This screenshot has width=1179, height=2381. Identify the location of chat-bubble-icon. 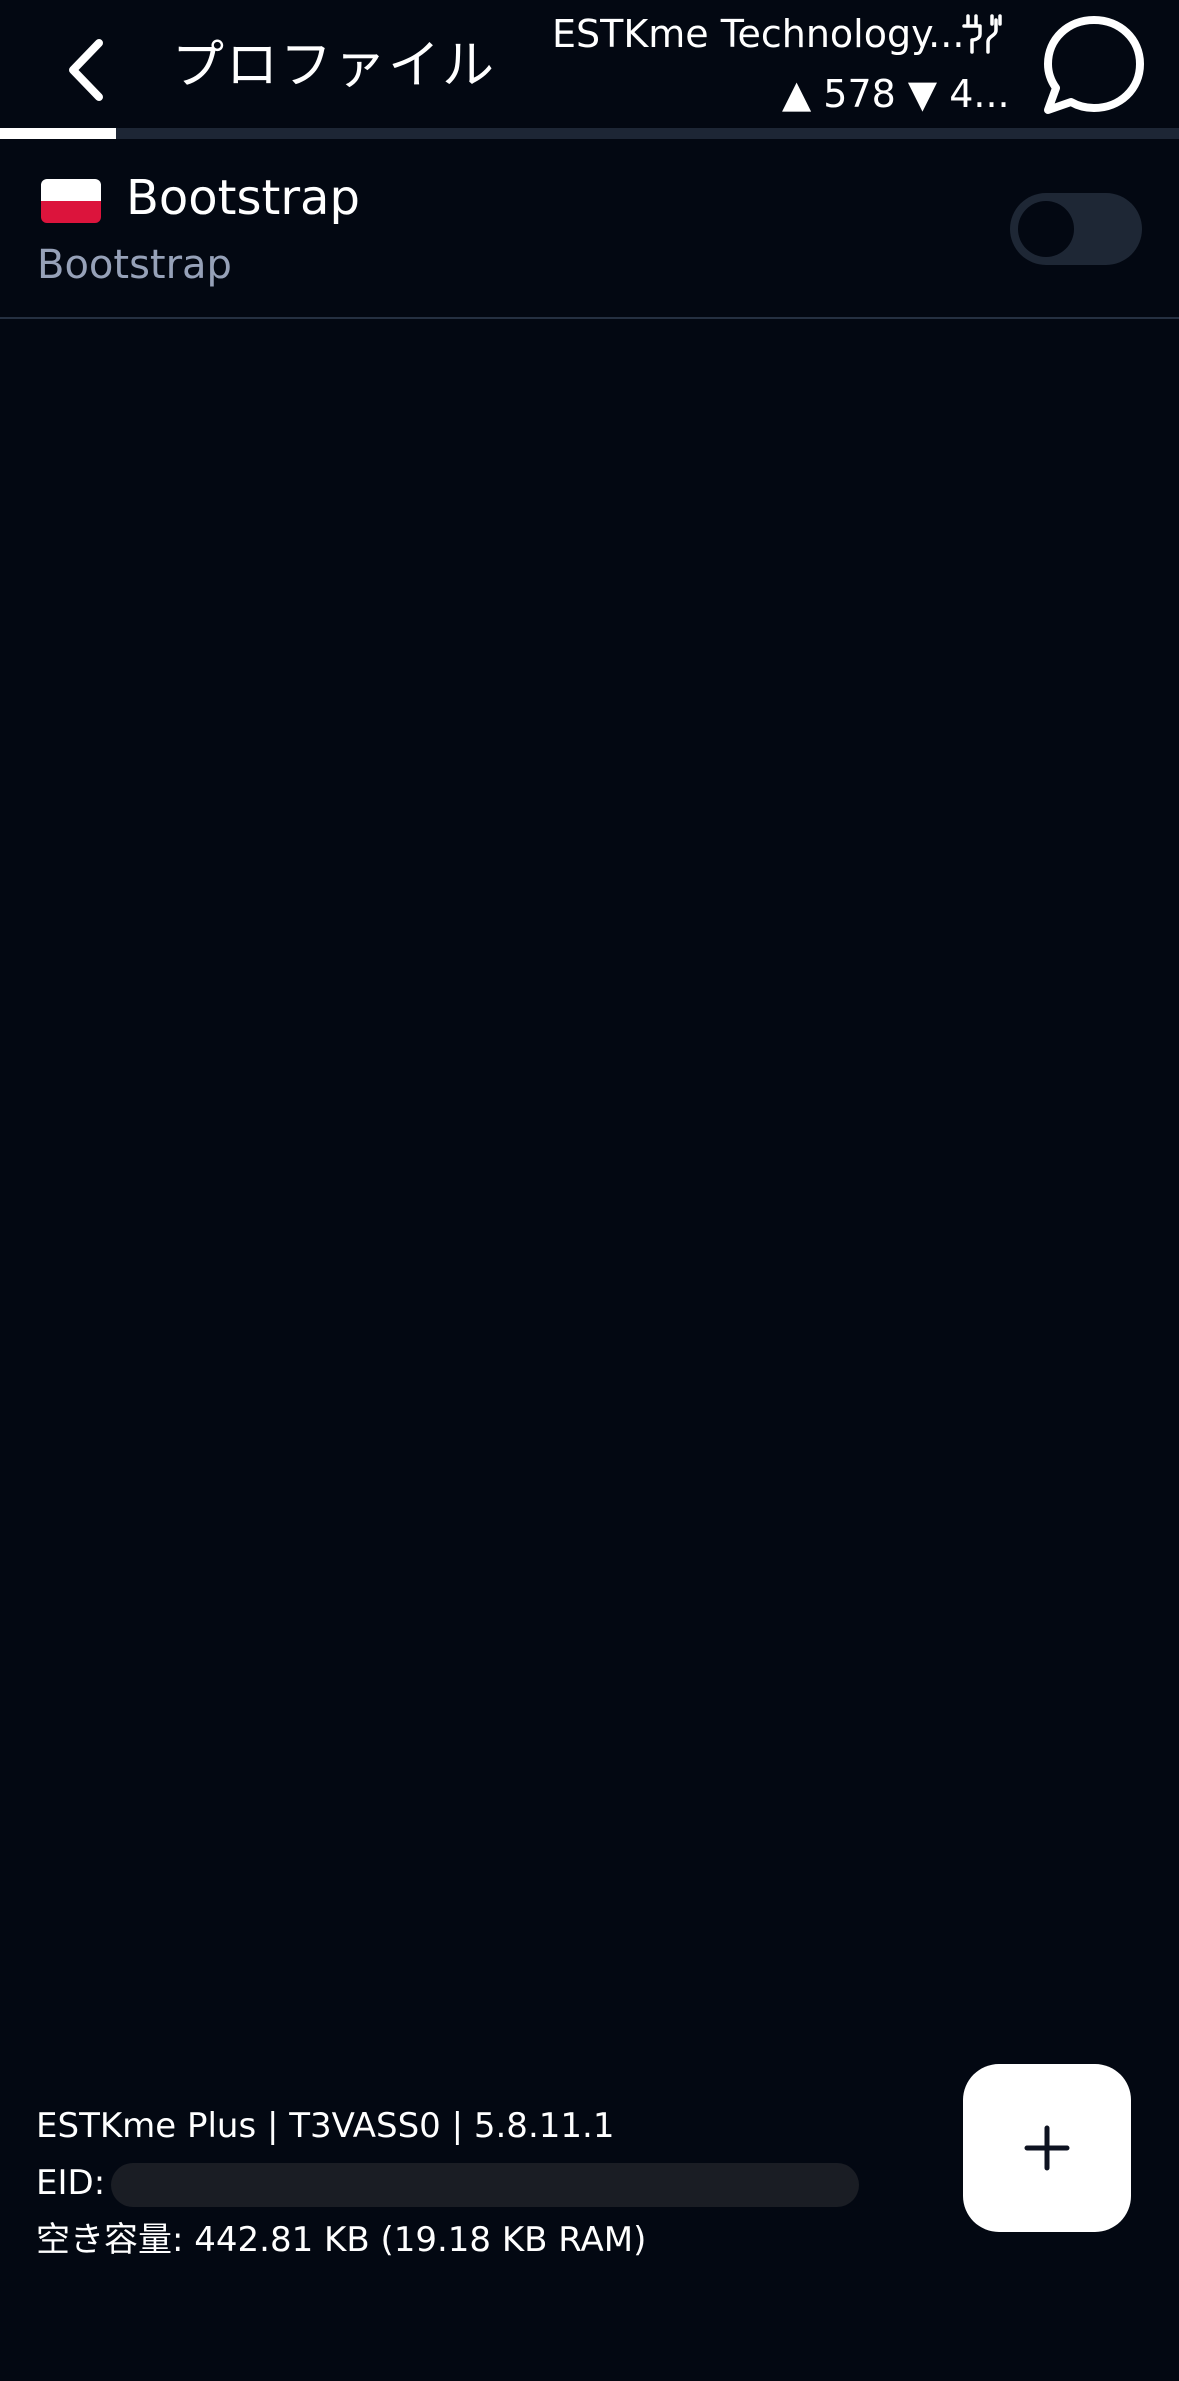
(1094, 65).